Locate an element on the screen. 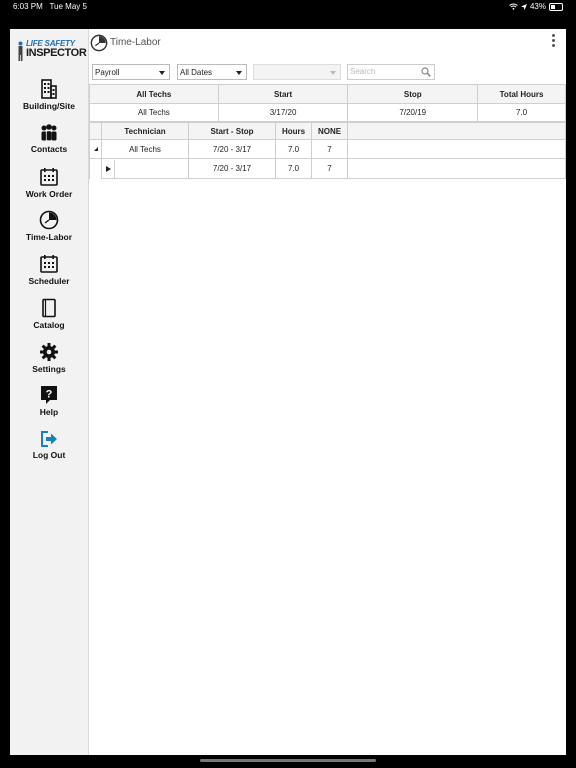 This screenshot has width=576, height=768. column-header: NONE is located at coordinates (329, 131).